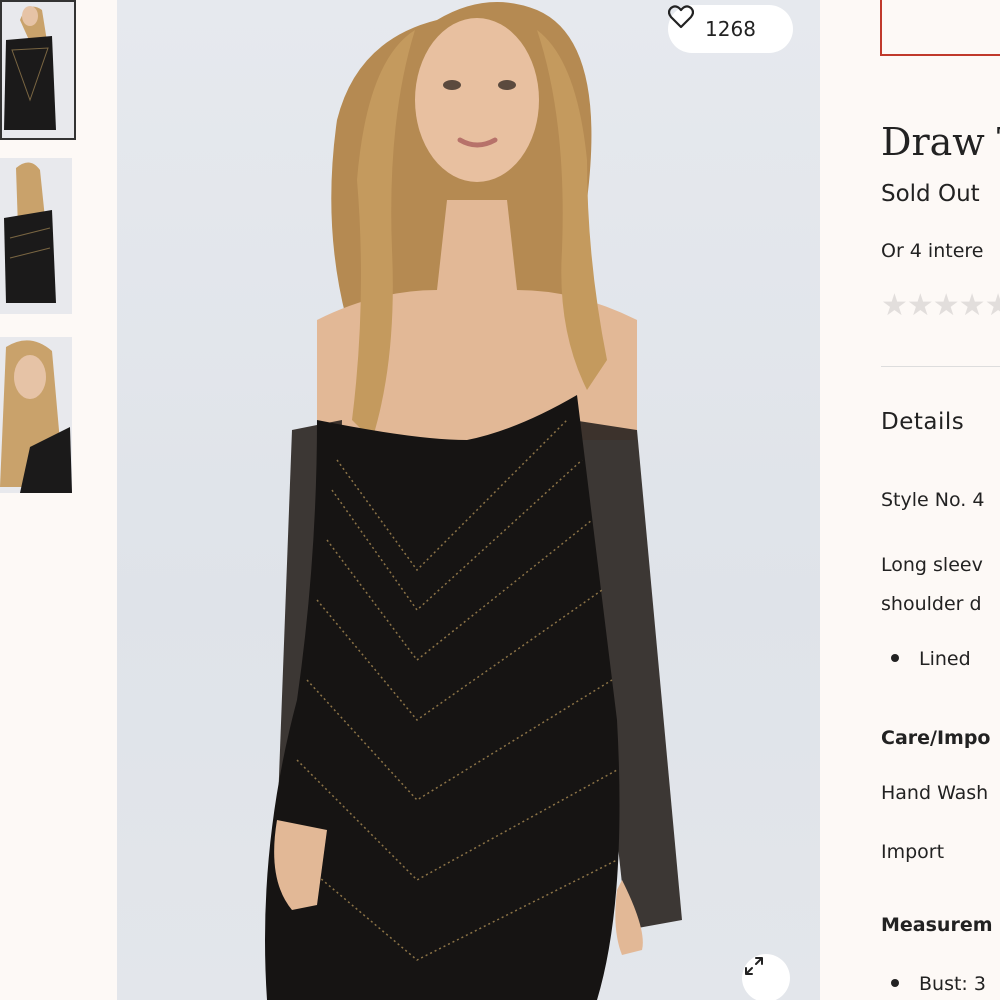  What do you see at coordinates (38, 70) in the screenshot?
I see `thumbnail-front` at bounding box center [38, 70].